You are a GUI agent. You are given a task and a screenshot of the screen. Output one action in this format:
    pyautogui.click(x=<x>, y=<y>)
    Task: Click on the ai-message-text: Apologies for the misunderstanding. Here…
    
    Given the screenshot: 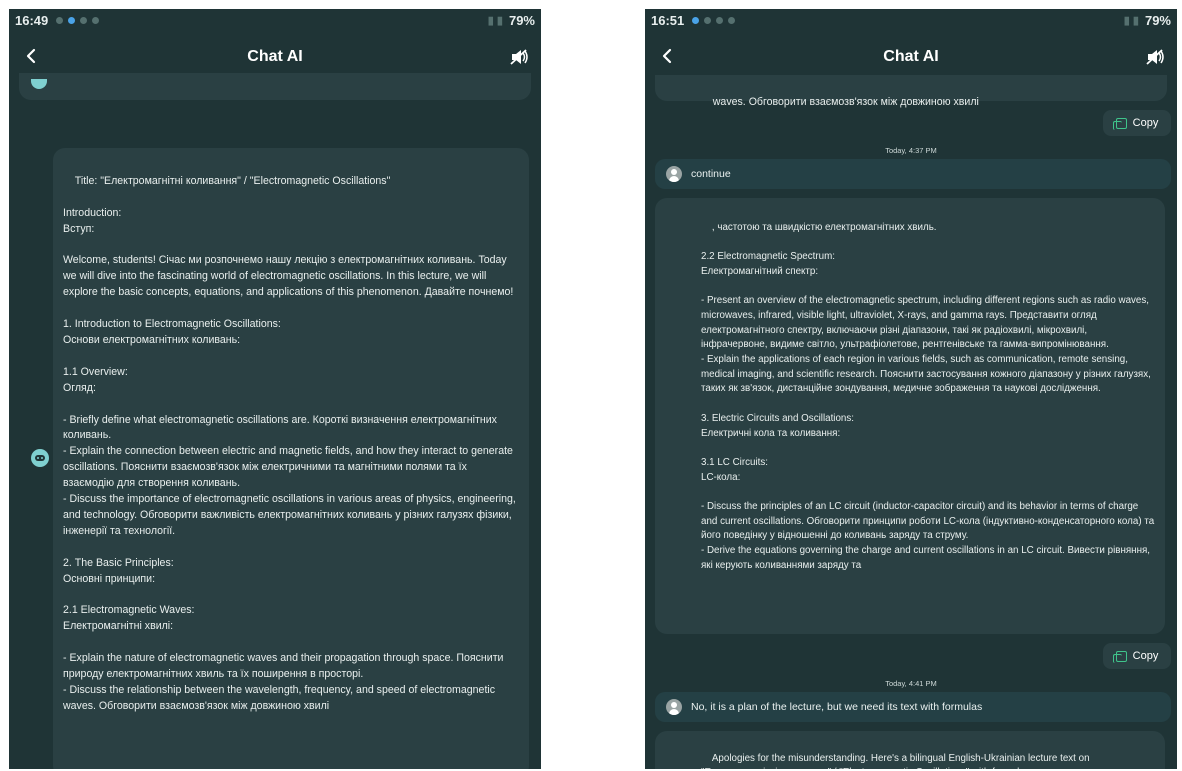 What is the action you would take?
    pyautogui.click(x=895, y=760)
    